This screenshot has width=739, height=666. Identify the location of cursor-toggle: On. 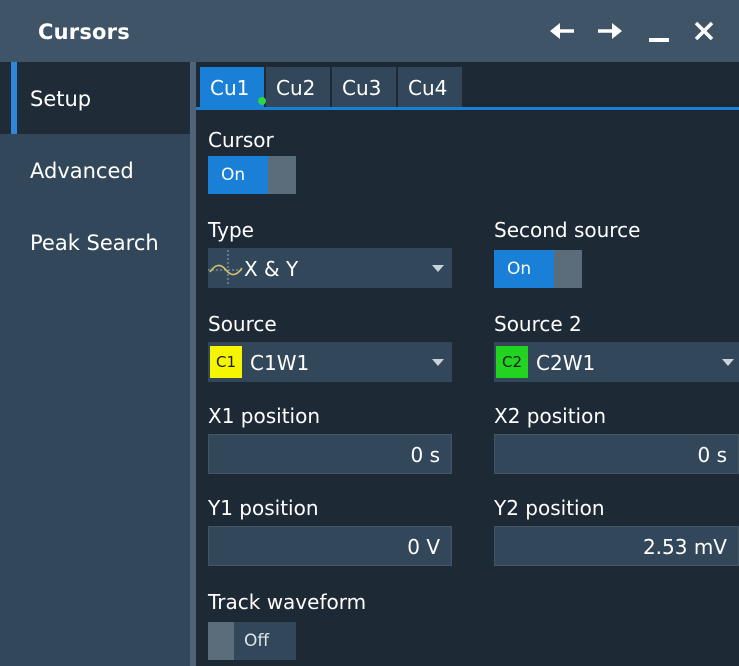
(252, 175).